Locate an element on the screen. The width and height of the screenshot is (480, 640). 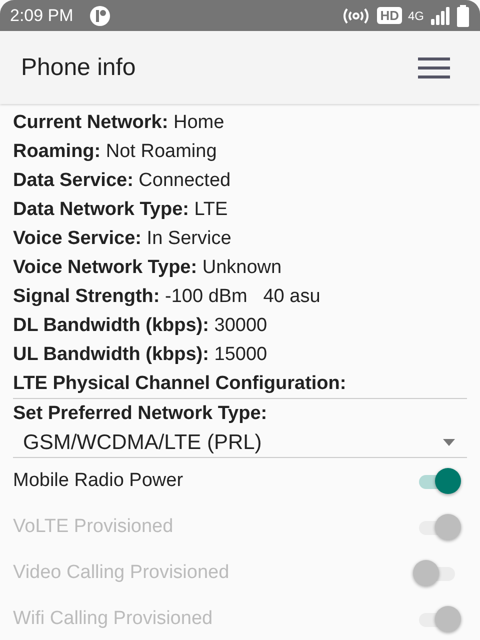
switch-label: Wifi Calling Provisioned is located at coordinates (113, 619).